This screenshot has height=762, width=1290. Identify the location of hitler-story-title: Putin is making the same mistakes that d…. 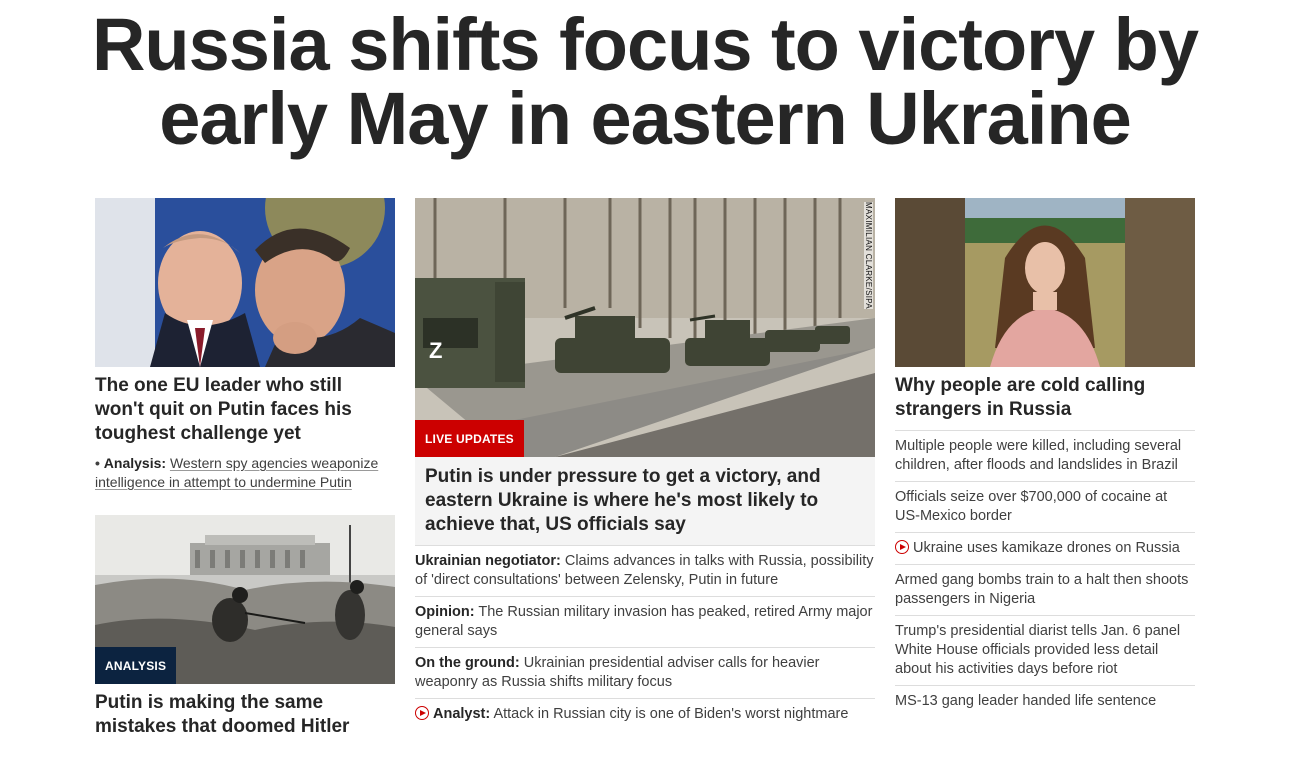
(245, 715).